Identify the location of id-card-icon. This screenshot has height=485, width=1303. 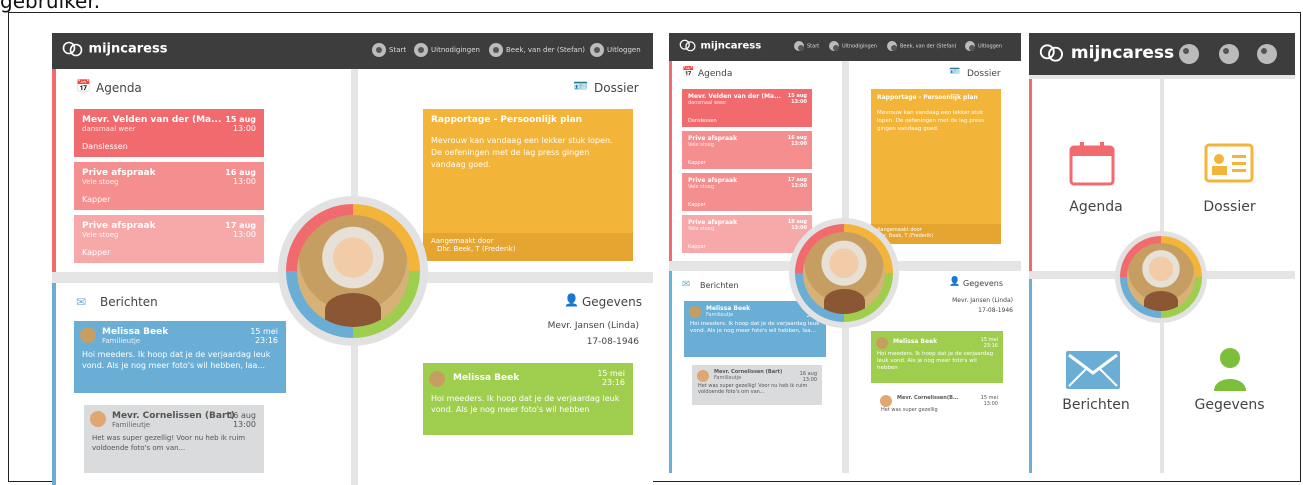
(1229, 163).